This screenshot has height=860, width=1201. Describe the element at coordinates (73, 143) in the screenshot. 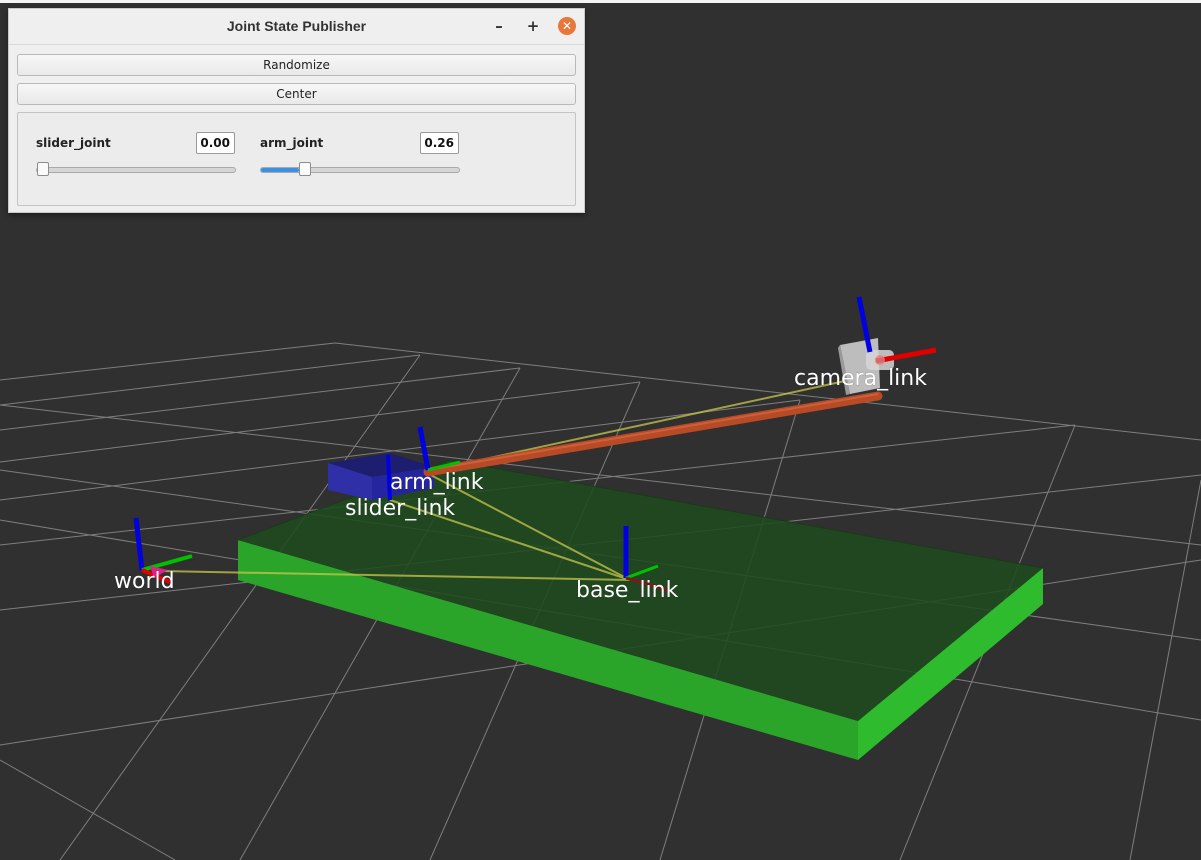

I see `joint-label-slider-joint: slider_joint` at that location.